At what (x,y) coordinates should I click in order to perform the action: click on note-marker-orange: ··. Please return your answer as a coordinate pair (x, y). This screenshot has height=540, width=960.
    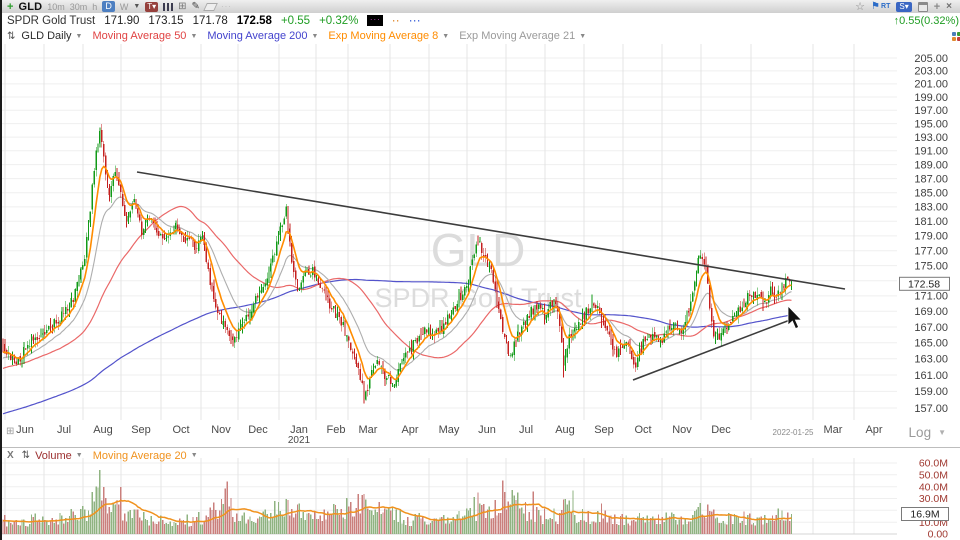
    Looking at the image, I should click on (396, 21).